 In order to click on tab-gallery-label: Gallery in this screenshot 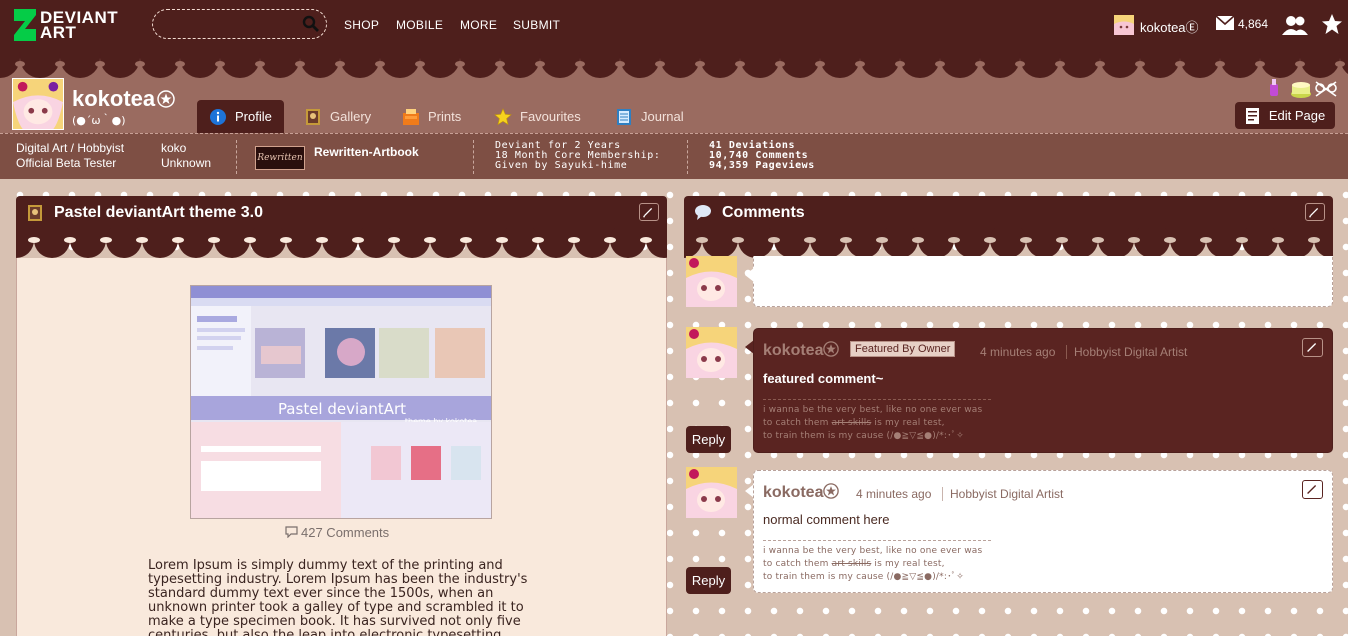, I will do `click(351, 116)`.